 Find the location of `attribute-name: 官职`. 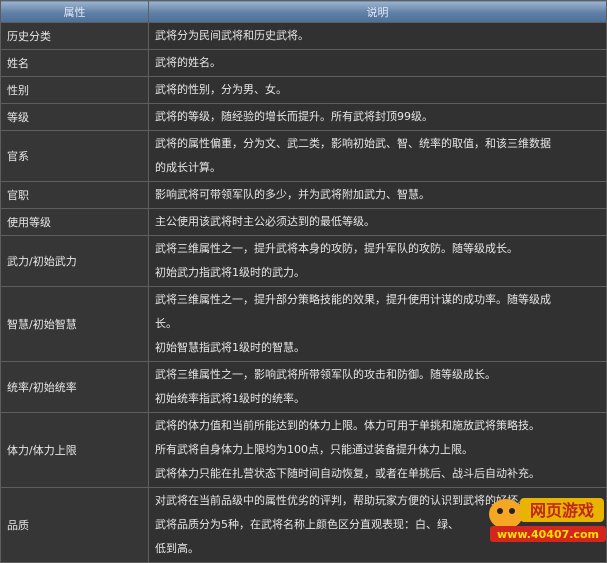

attribute-name: 官职 is located at coordinates (74, 195).